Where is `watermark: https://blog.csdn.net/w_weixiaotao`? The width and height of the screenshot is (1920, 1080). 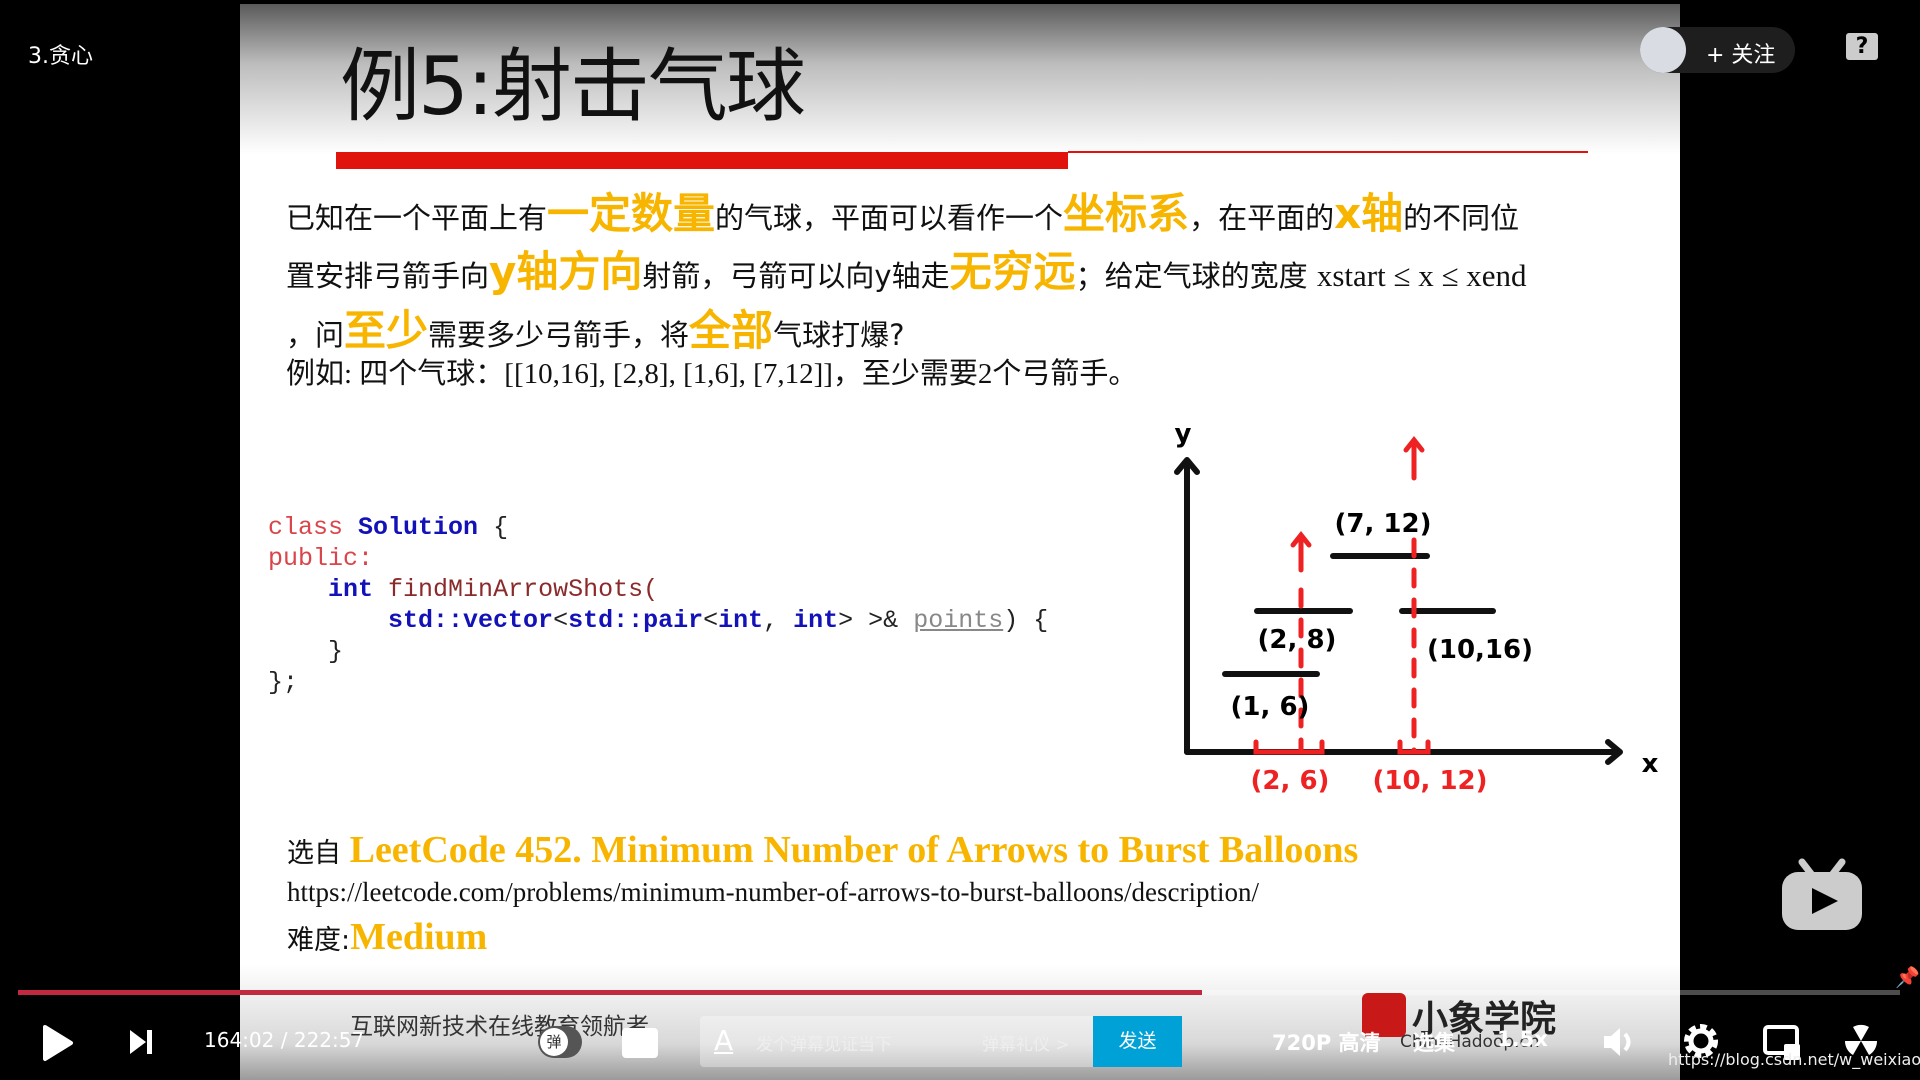 watermark: https://blog.csdn.net/w_weixiaotao is located at coordinates (1794, 1059).